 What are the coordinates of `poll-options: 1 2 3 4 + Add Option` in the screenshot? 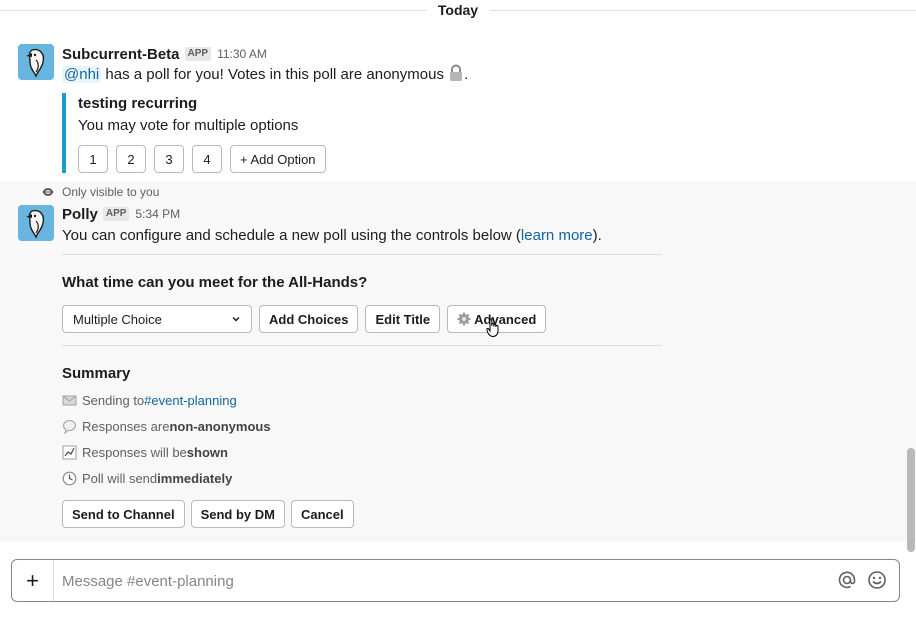 It's located at (202, 159).